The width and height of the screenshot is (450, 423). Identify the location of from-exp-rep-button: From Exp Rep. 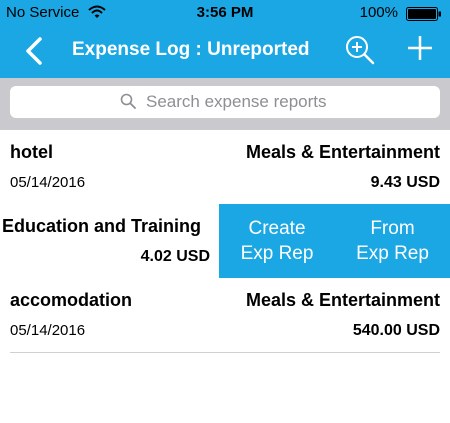
(392, 241).